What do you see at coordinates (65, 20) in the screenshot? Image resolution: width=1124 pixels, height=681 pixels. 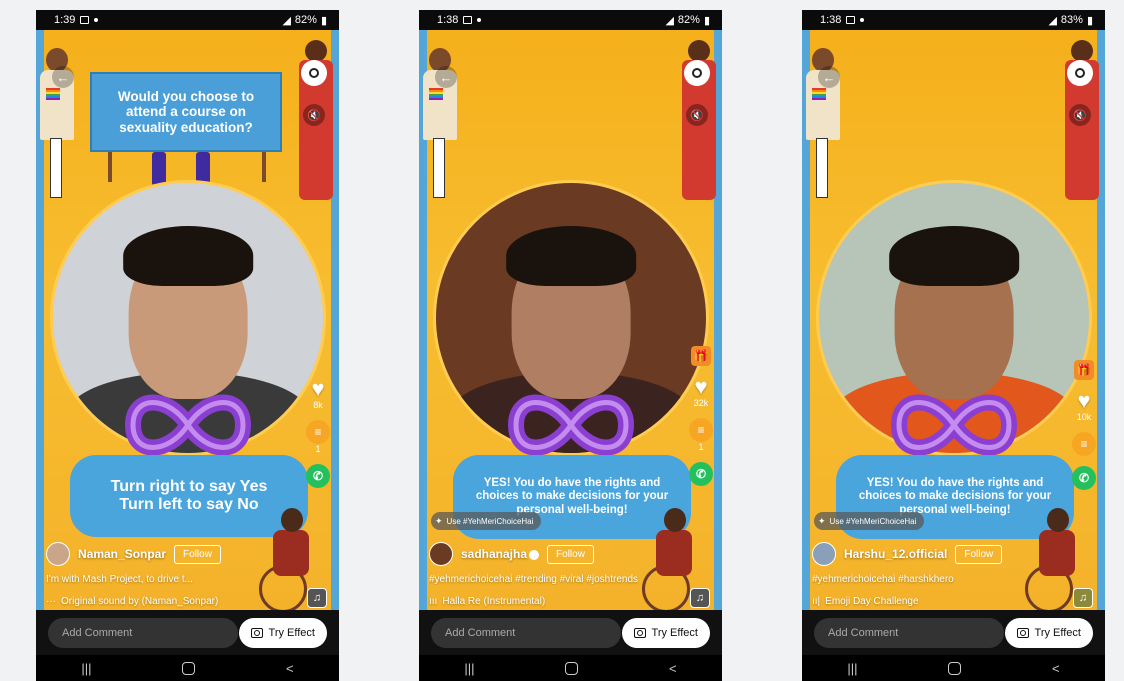 I see `status-time: 1:39` at bounding box center [65, 20].